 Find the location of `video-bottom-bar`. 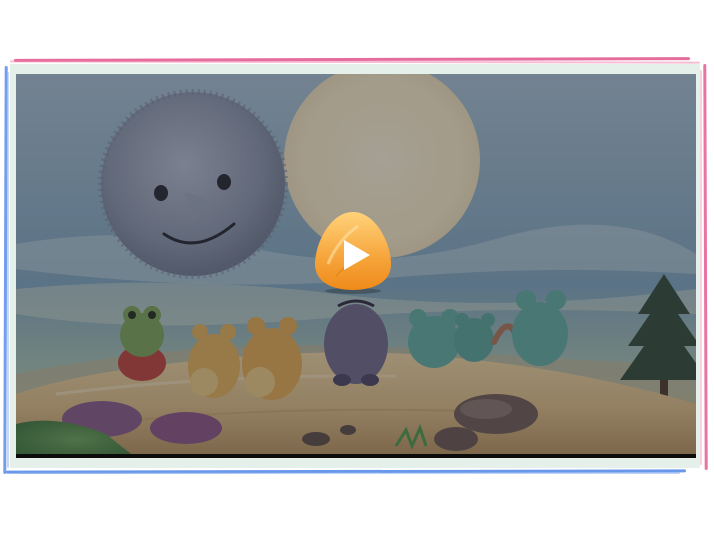

video-bottom-bar is located at coordinates (356, 456).